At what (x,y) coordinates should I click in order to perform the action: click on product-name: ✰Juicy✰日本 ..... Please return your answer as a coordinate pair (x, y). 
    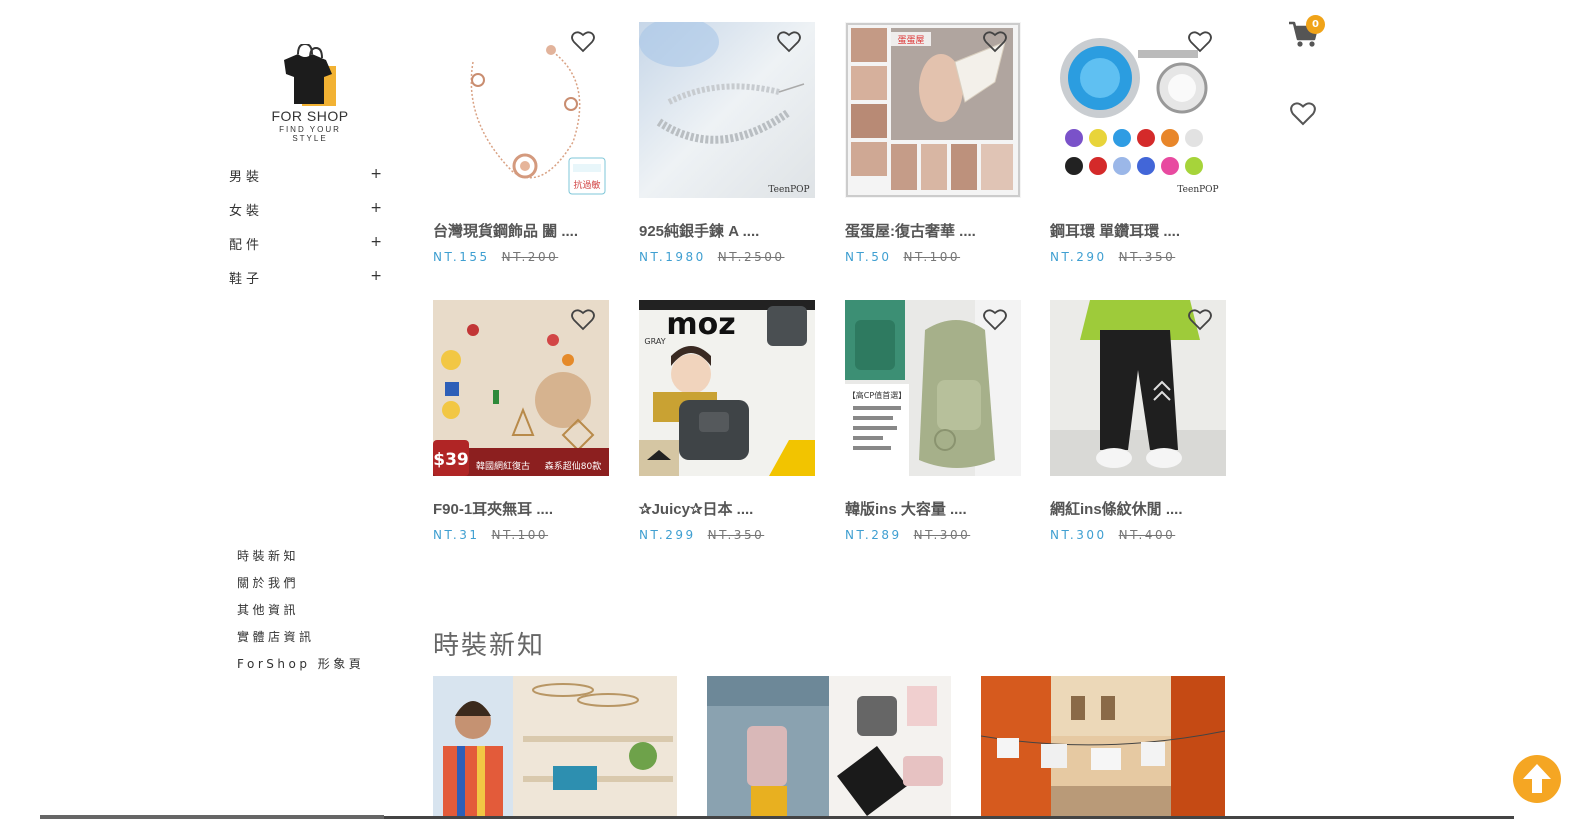
    Looking at the image, I should click on (727, 508).